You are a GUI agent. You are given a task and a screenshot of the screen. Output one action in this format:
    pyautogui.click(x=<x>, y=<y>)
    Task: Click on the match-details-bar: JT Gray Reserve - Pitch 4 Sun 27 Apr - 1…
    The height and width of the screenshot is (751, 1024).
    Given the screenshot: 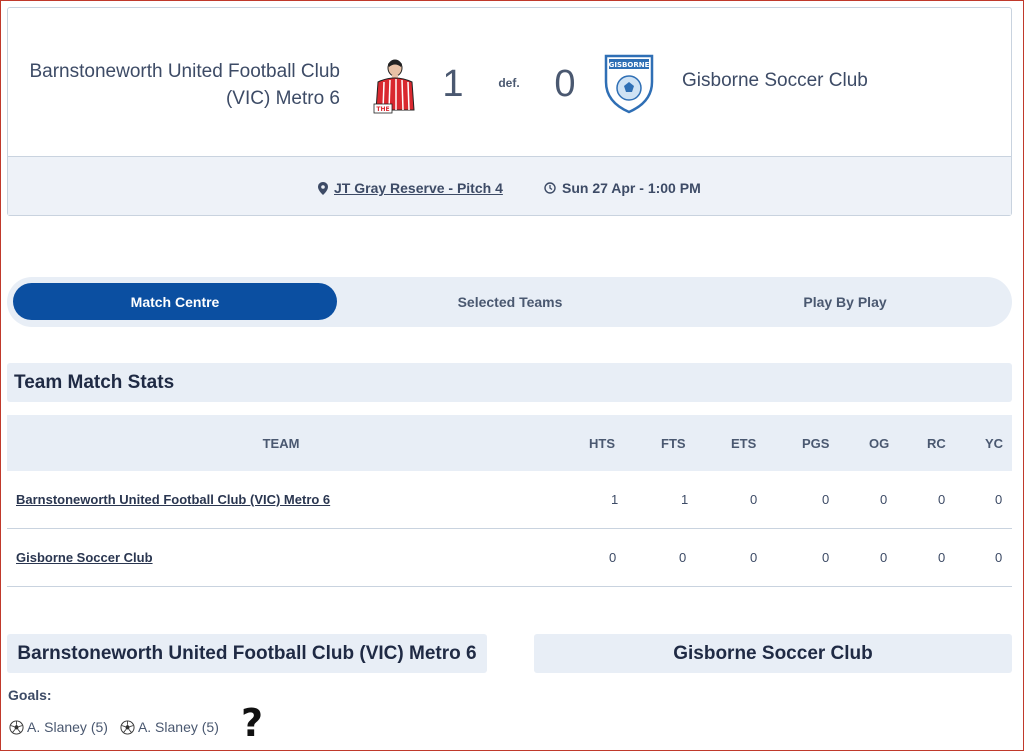 What is the action you would take?
    pyautogui.click(x=509, y=185)
    